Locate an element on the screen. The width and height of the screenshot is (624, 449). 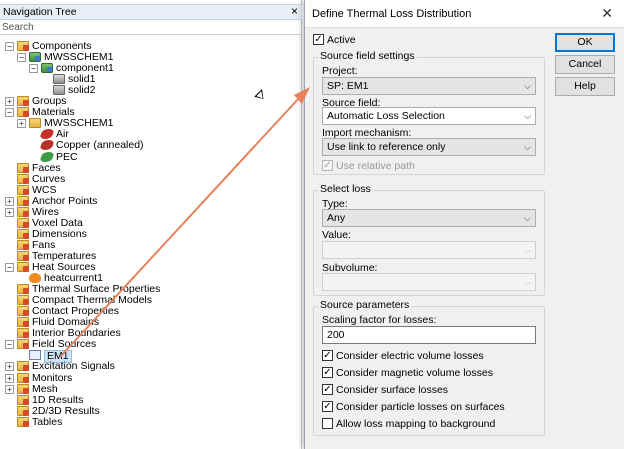
tree-item: Faces is located at coordinates (150, 167).